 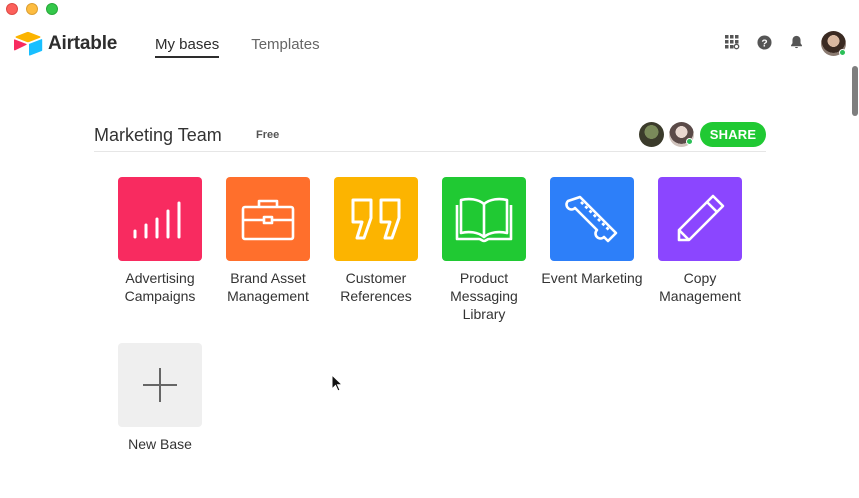 I want to click on base-name: Product Messaging Library, so click(x=484, y=296).